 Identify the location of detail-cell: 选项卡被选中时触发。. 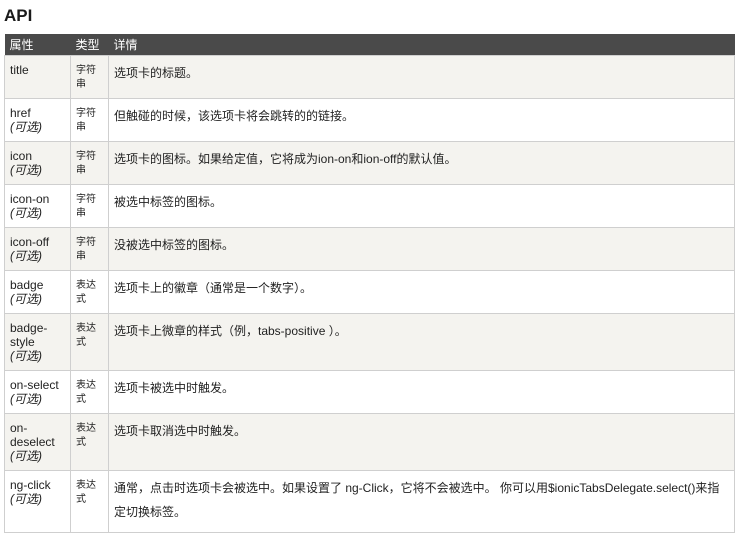
(421, 392).